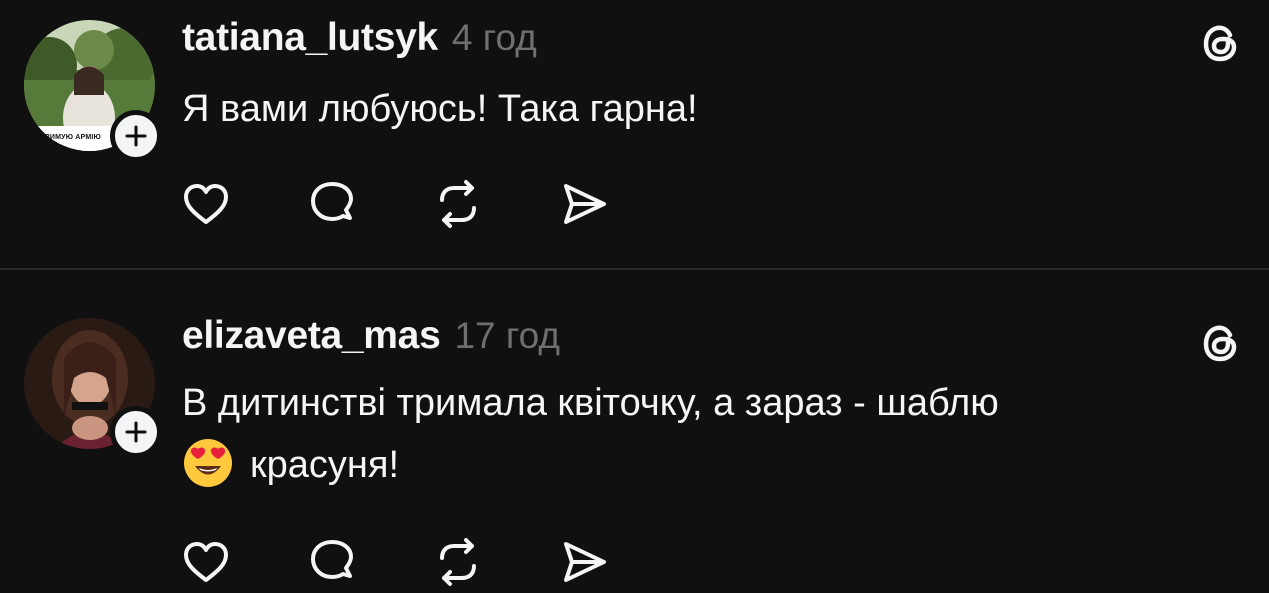  Describe the element at coordinates (494, 37) in the screenshot. I see `post-time: 4 год` at that location.